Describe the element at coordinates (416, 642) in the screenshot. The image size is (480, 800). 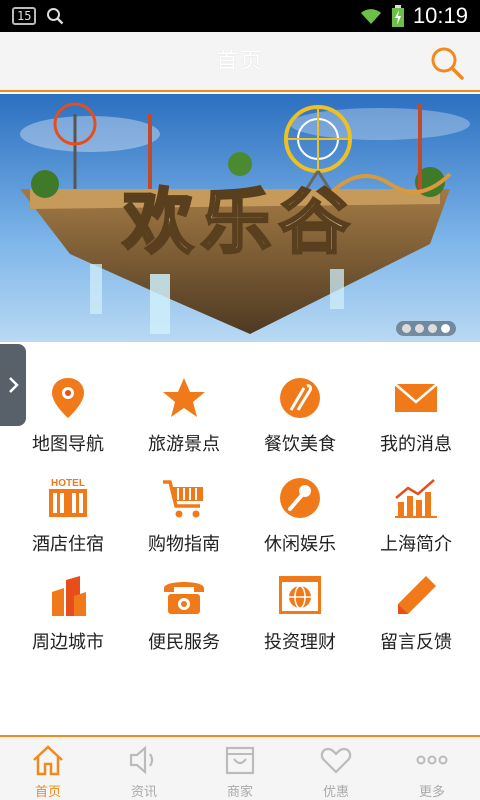
I see `grid-label: 留言反馈` at that location.